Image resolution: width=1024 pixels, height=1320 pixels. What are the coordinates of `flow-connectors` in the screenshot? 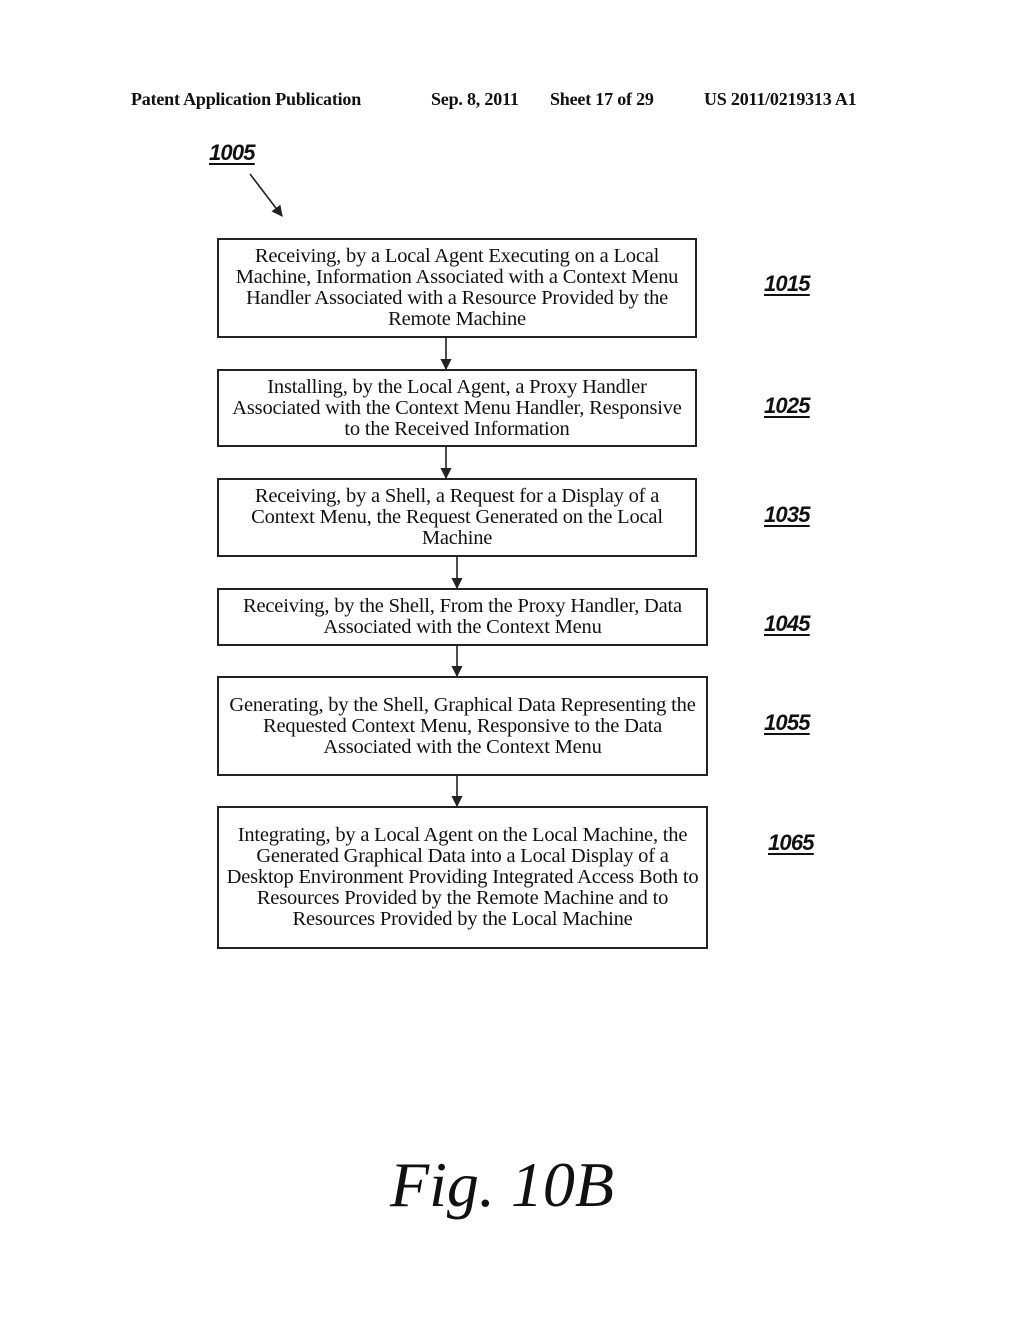 It's located at (356, 490).